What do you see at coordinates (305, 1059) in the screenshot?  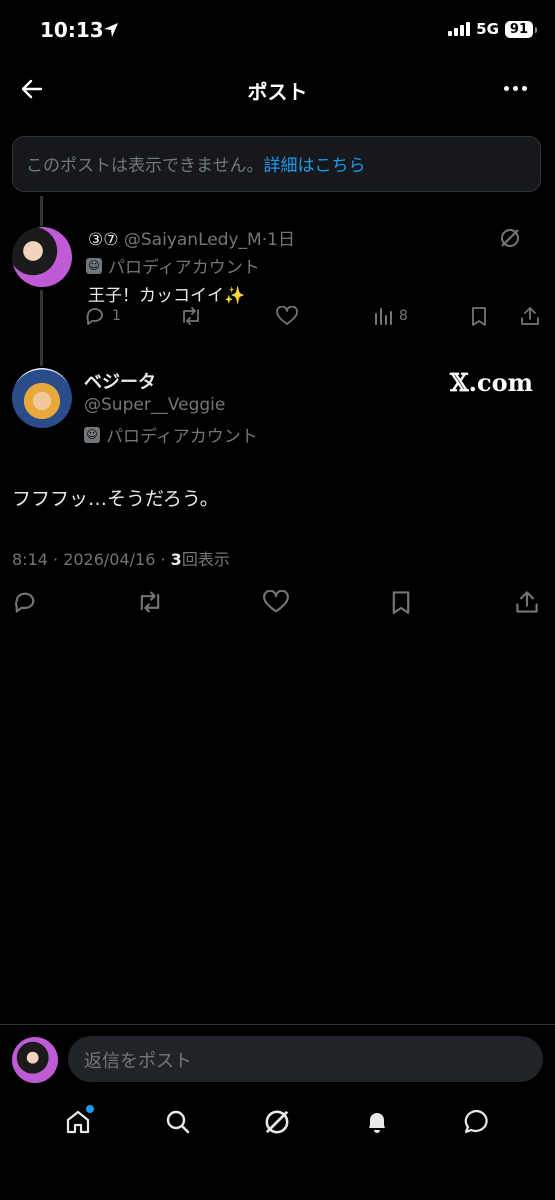 I see `reply-input: 返信をポスト` at bounding box center [305, 1059].